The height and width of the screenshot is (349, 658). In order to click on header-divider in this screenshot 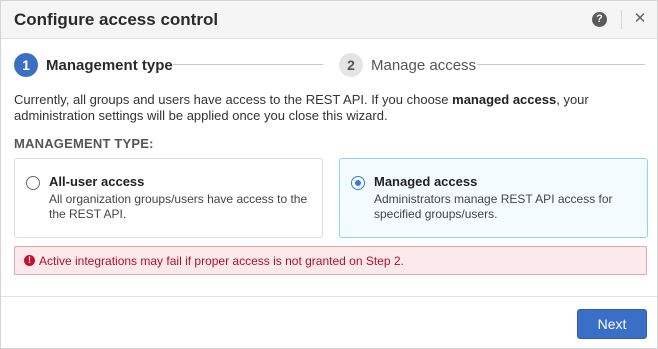, I will do `click(621, 19)`.